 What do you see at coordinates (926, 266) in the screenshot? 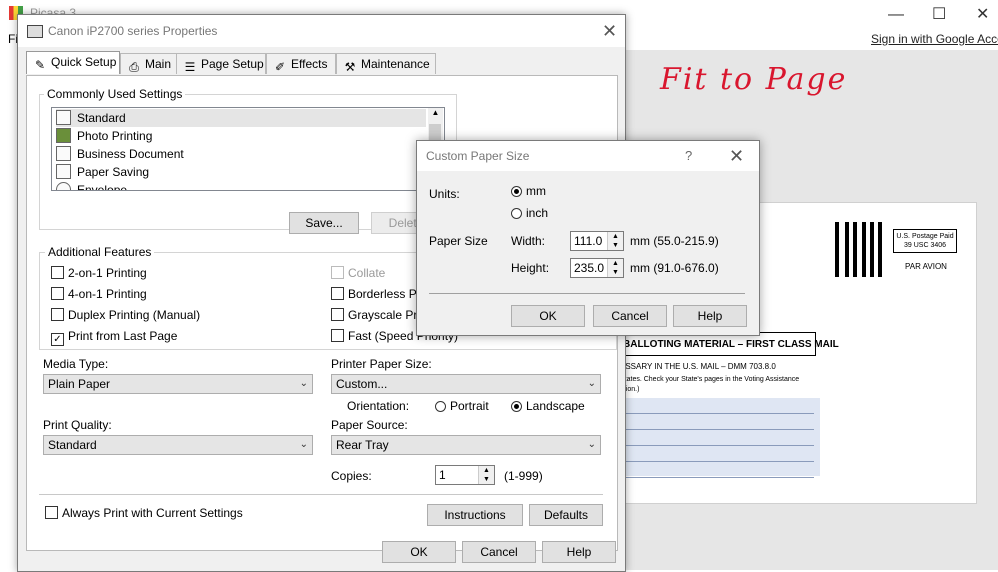
I see `par-avion-label: PAR AVION` at bounding box center [926, 266].